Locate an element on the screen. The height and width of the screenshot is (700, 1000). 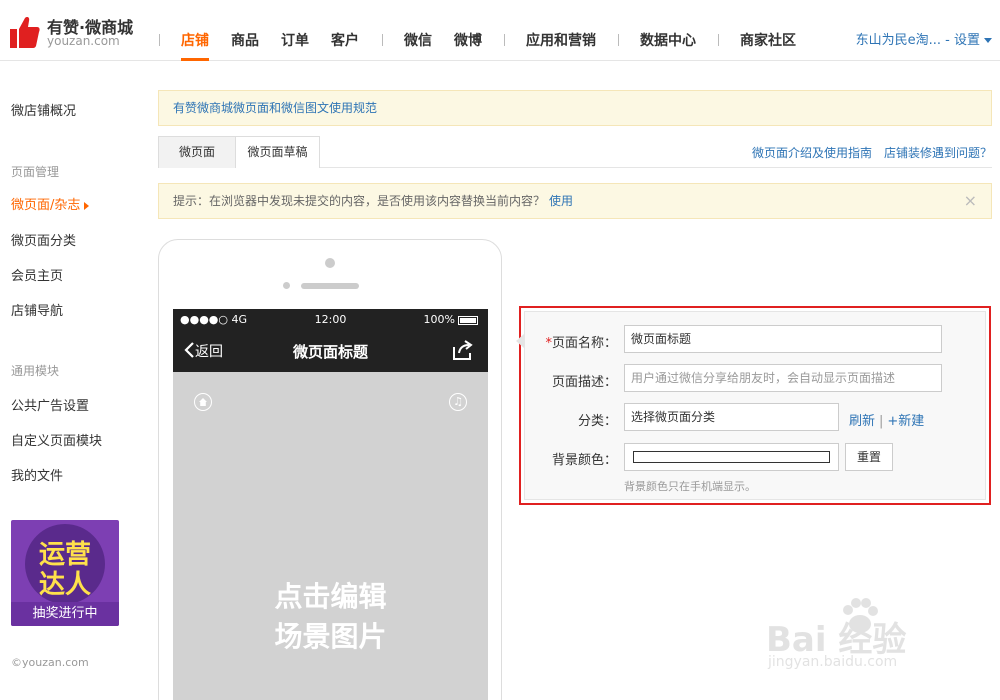
sidebar-item-member-home: 会员主页 is located at coordinates (37, 274).